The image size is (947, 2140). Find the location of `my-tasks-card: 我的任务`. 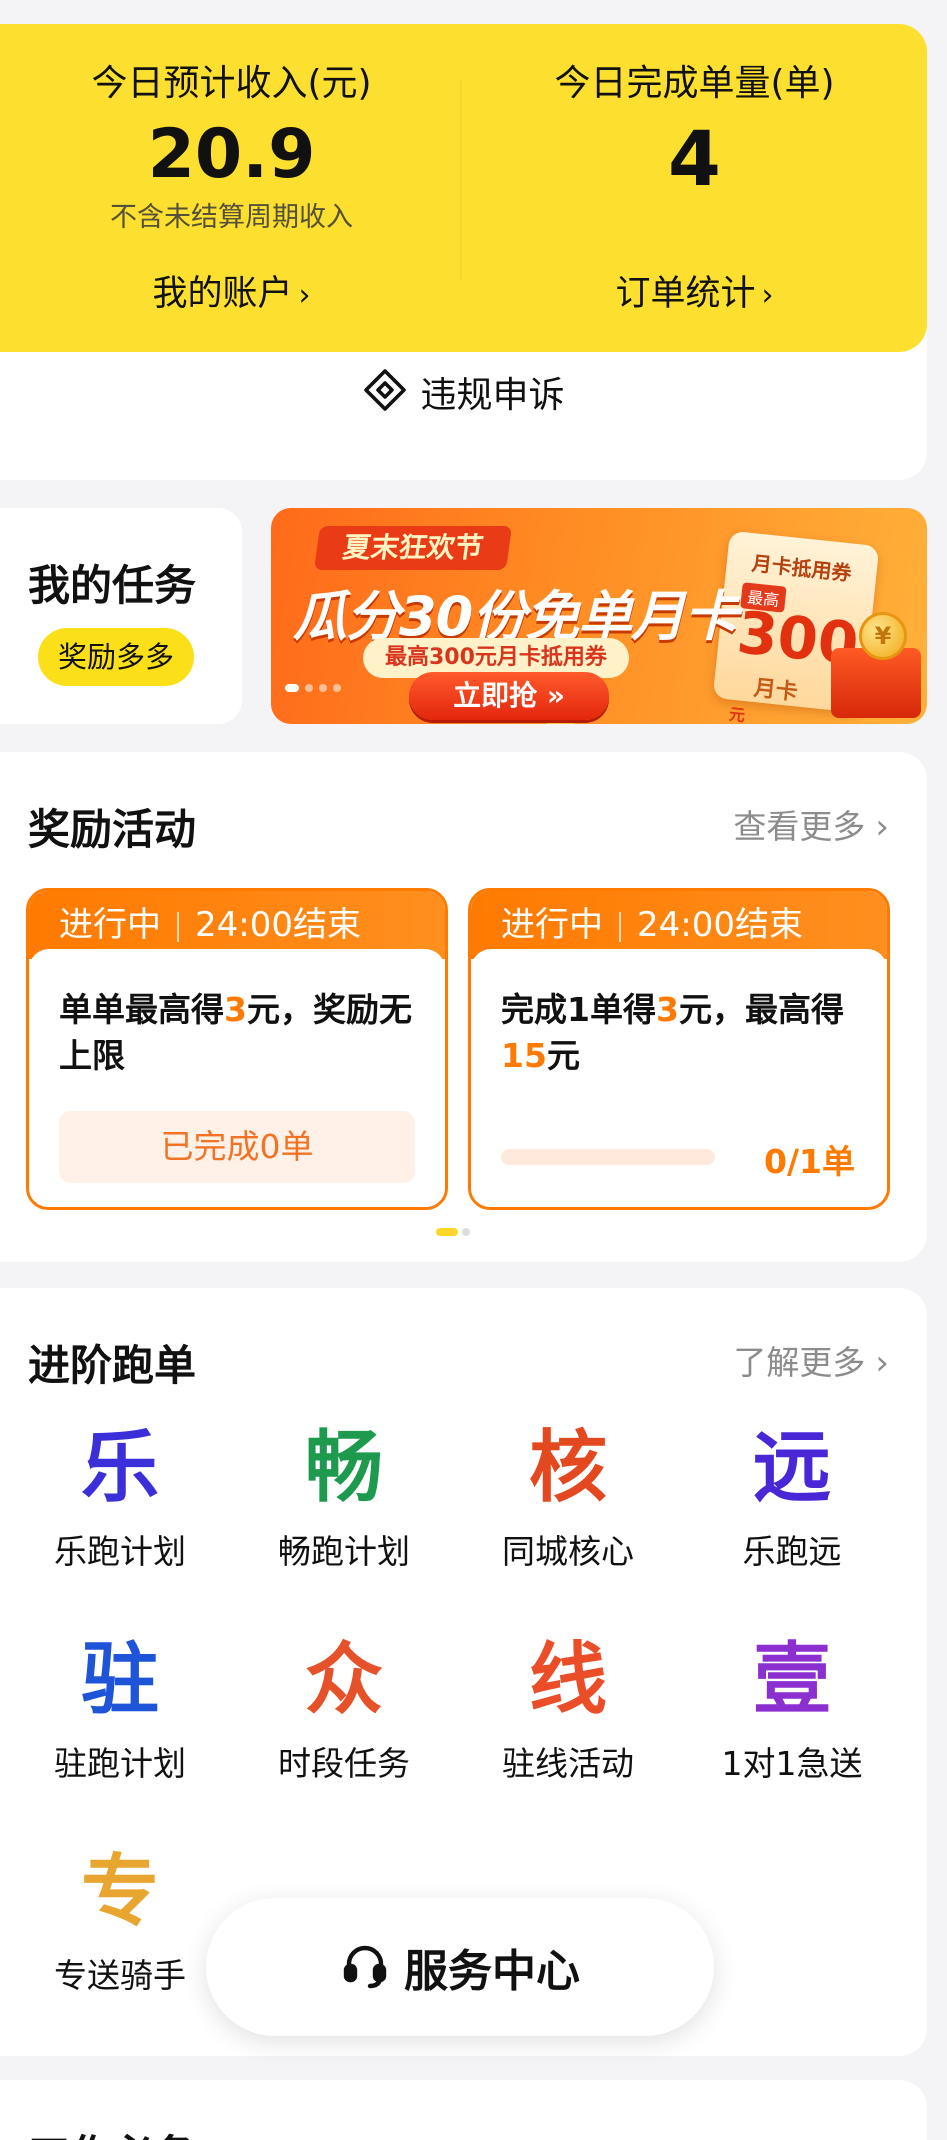

my-tasks-card: 我的任务 is located at coordinates (121, 616).